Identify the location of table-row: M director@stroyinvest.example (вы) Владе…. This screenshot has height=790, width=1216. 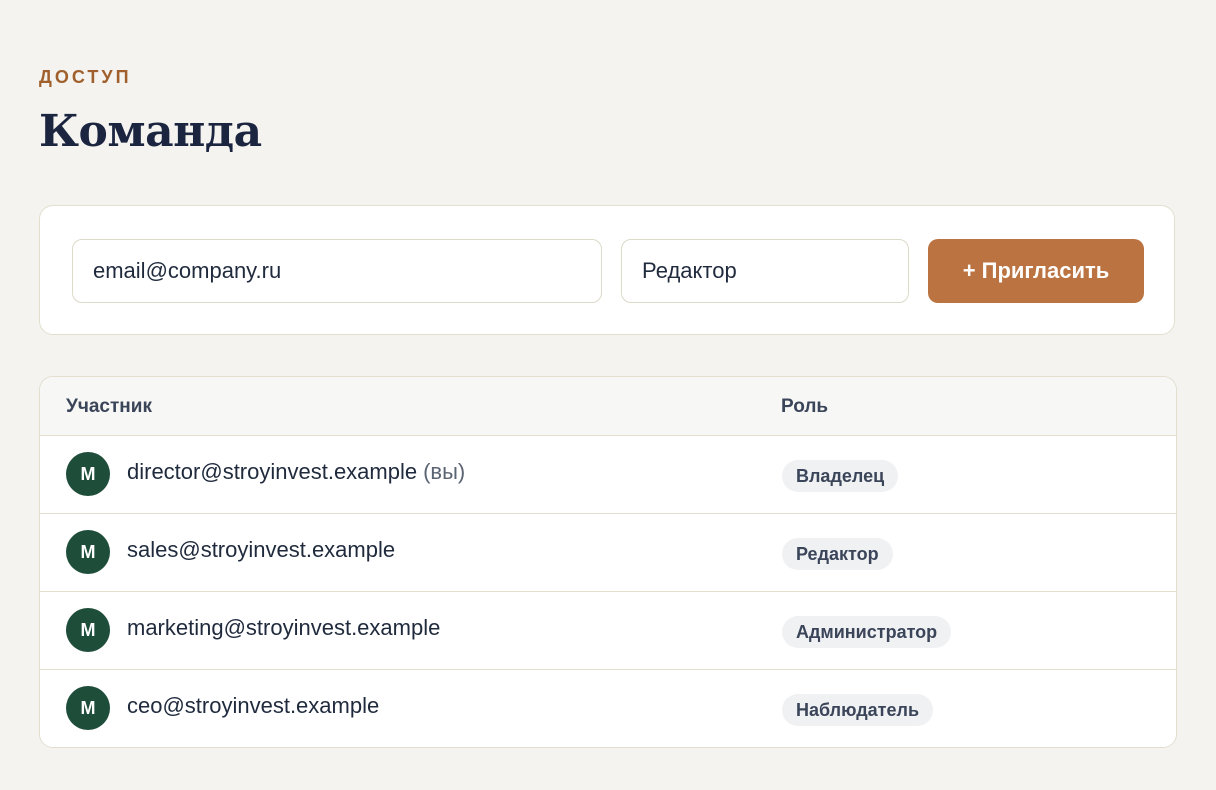
(608, 475).